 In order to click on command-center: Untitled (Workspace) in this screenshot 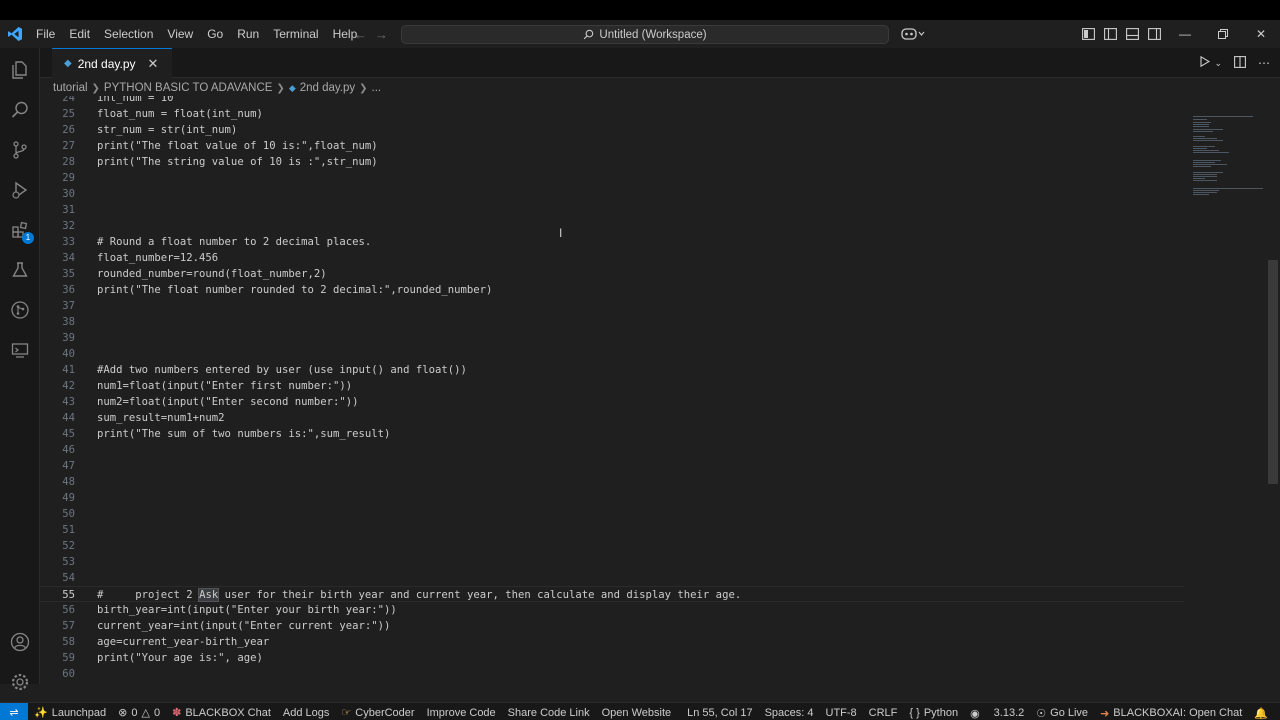, I will do `click(645, 34)`.